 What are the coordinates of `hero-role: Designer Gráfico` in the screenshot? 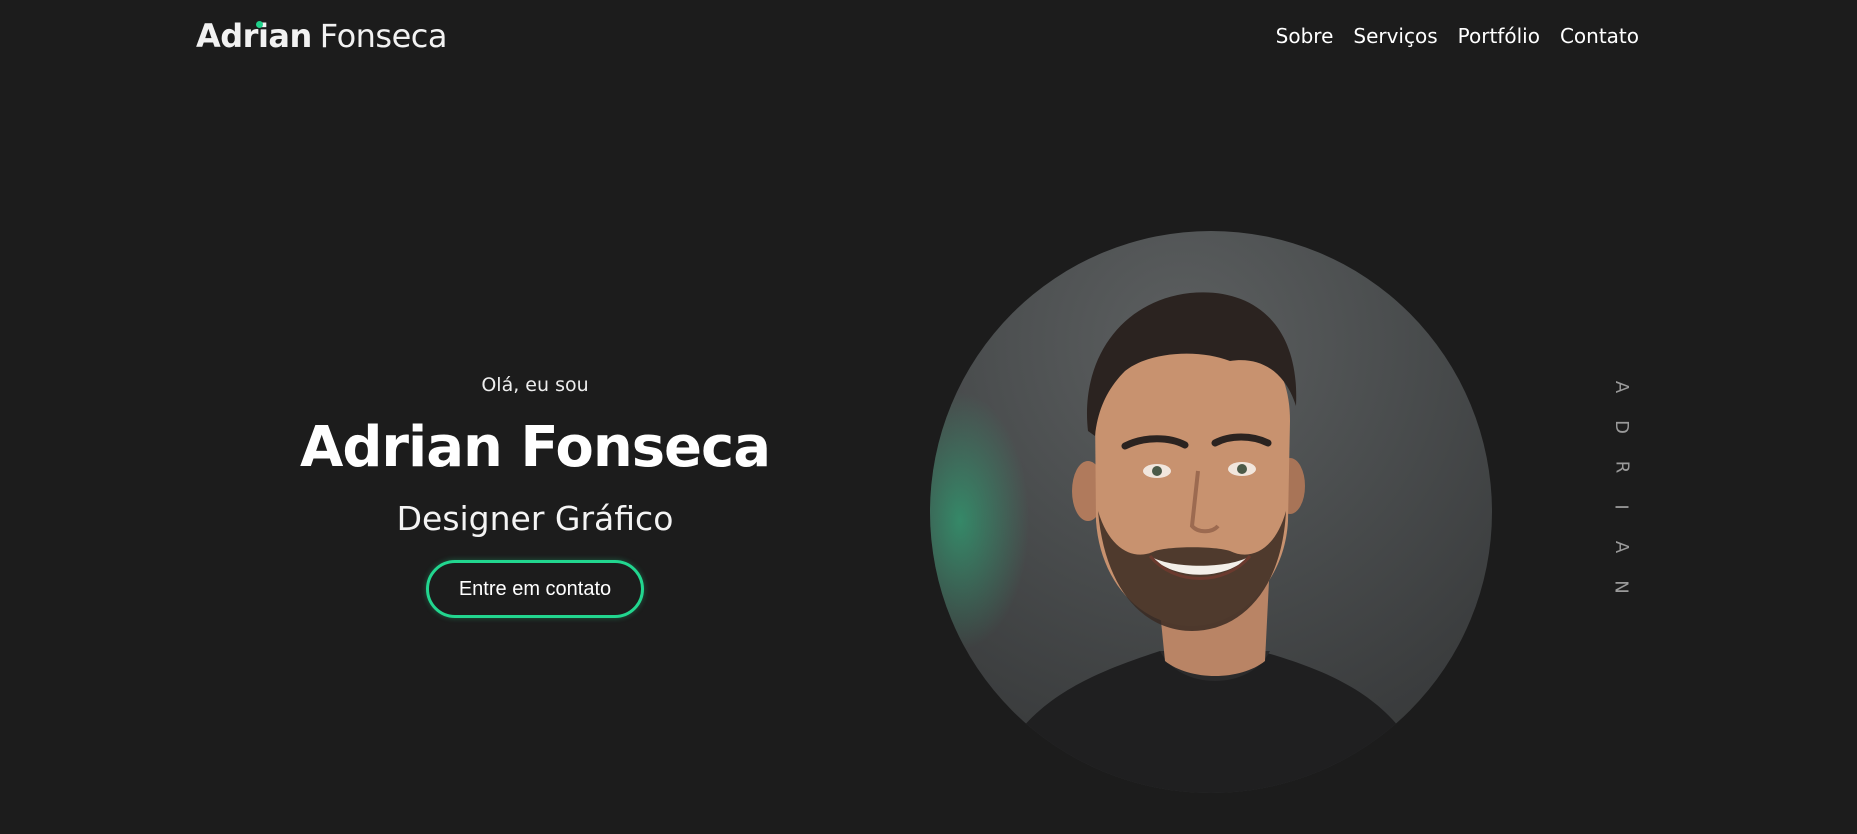 It's located at (535, 518).